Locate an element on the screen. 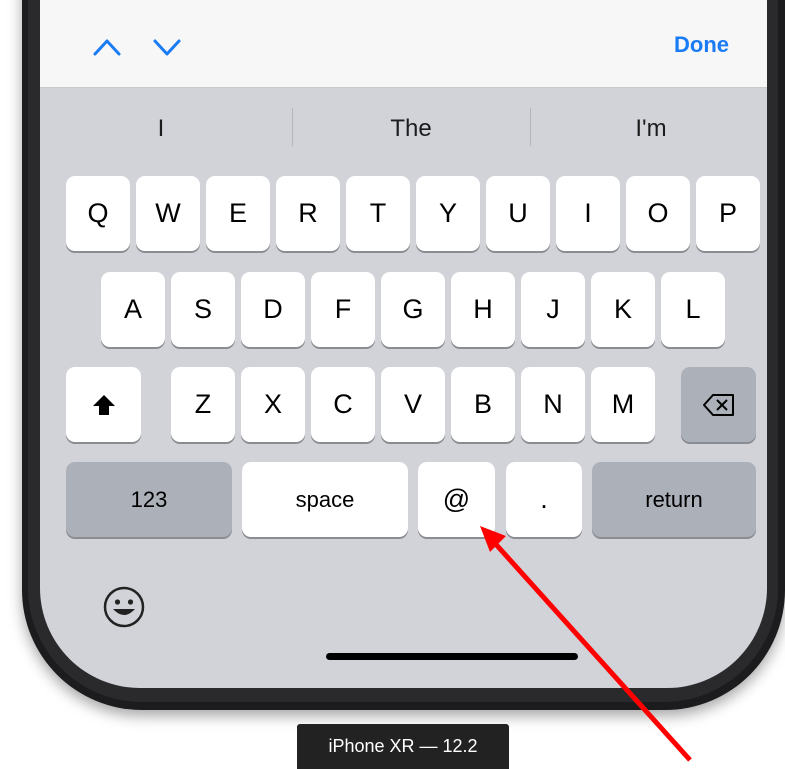  numbers-key: 123 is located at coordinates (149, 499).